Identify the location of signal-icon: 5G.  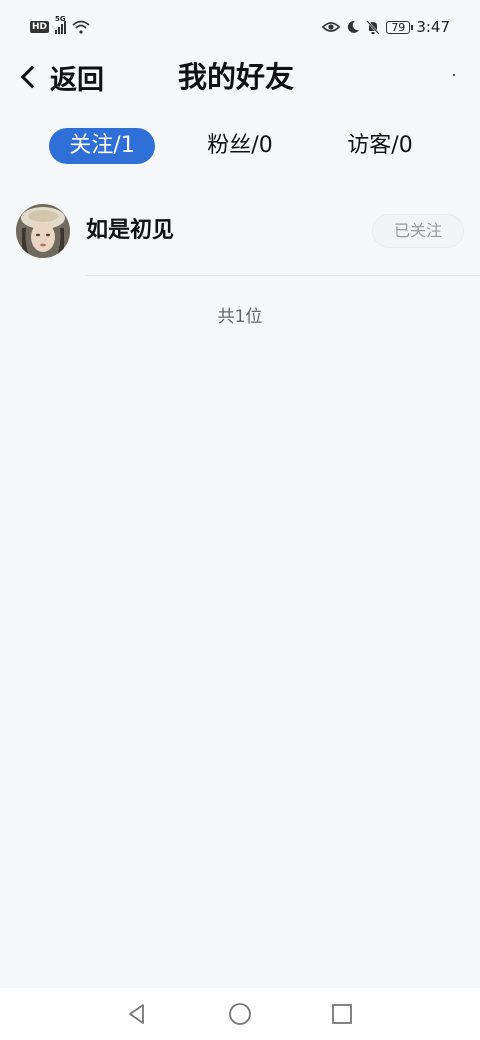
(61, 24).